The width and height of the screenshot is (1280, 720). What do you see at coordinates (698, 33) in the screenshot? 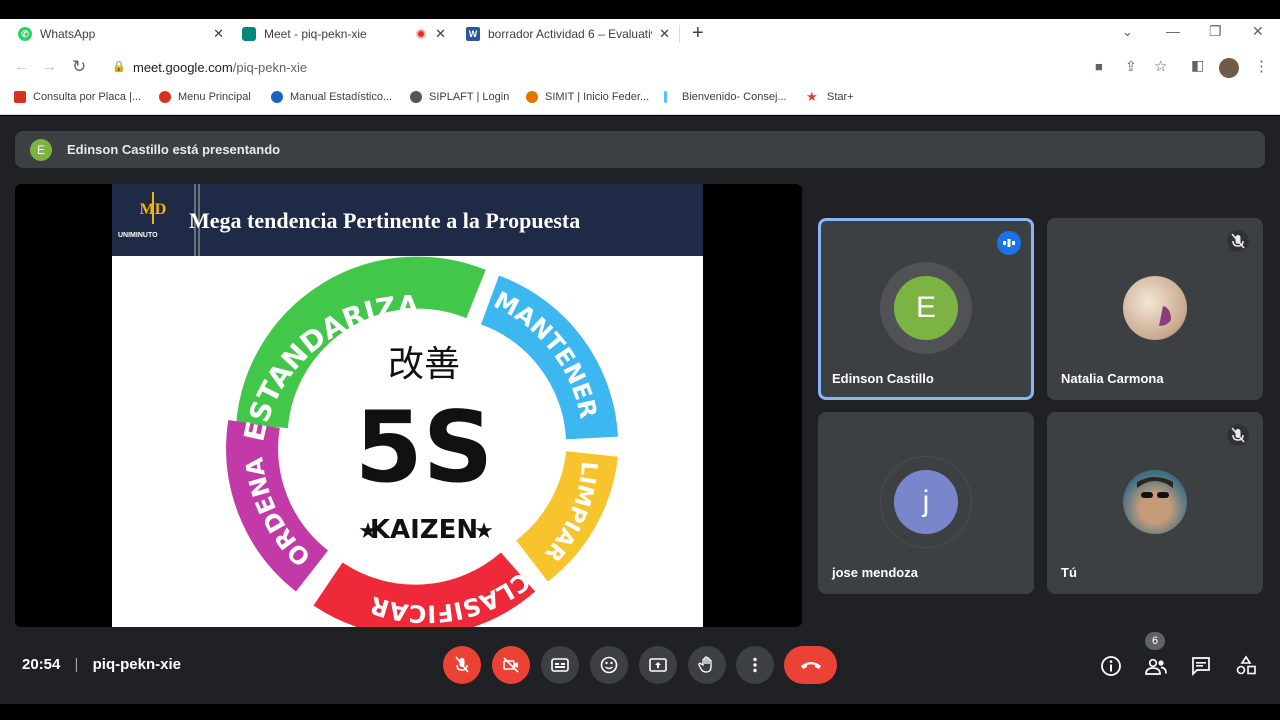
I see `new-tab-button: +` at bounding box center [698, 33].